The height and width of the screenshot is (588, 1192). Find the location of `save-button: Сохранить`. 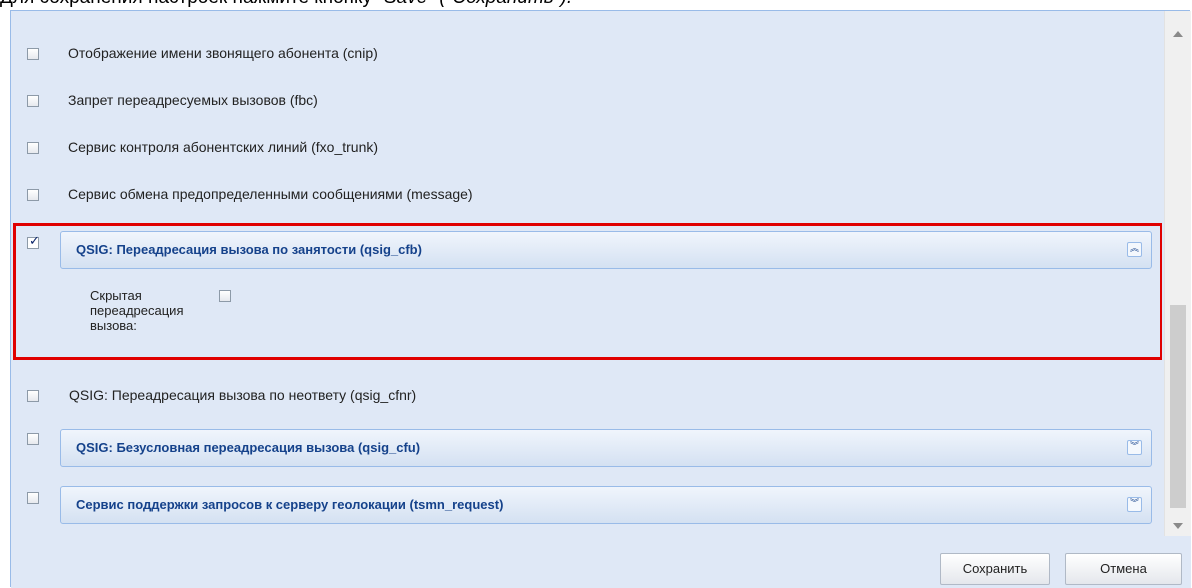

save-button: Сохранить is located at coordinates (995, 569).